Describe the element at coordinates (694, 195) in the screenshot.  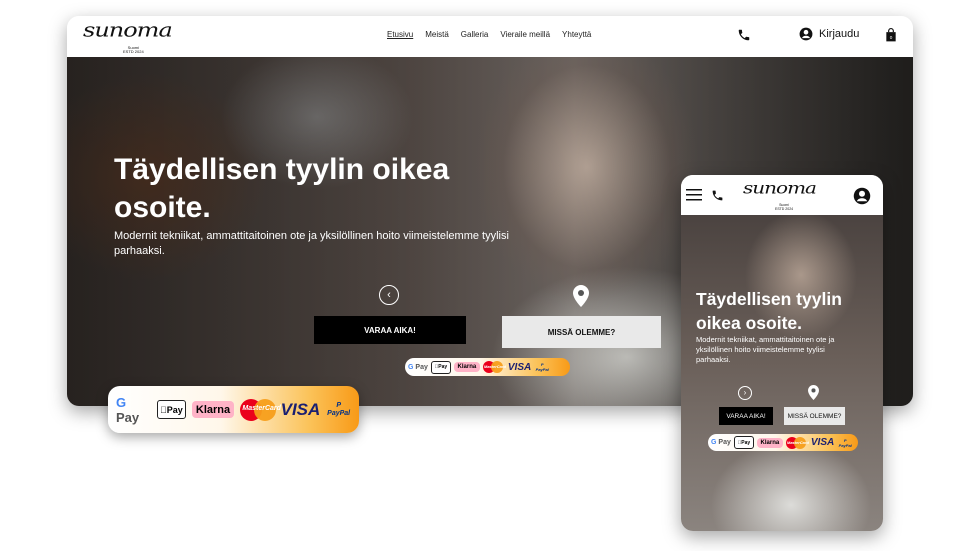
I see `hamburger-menu-icon` at that location.